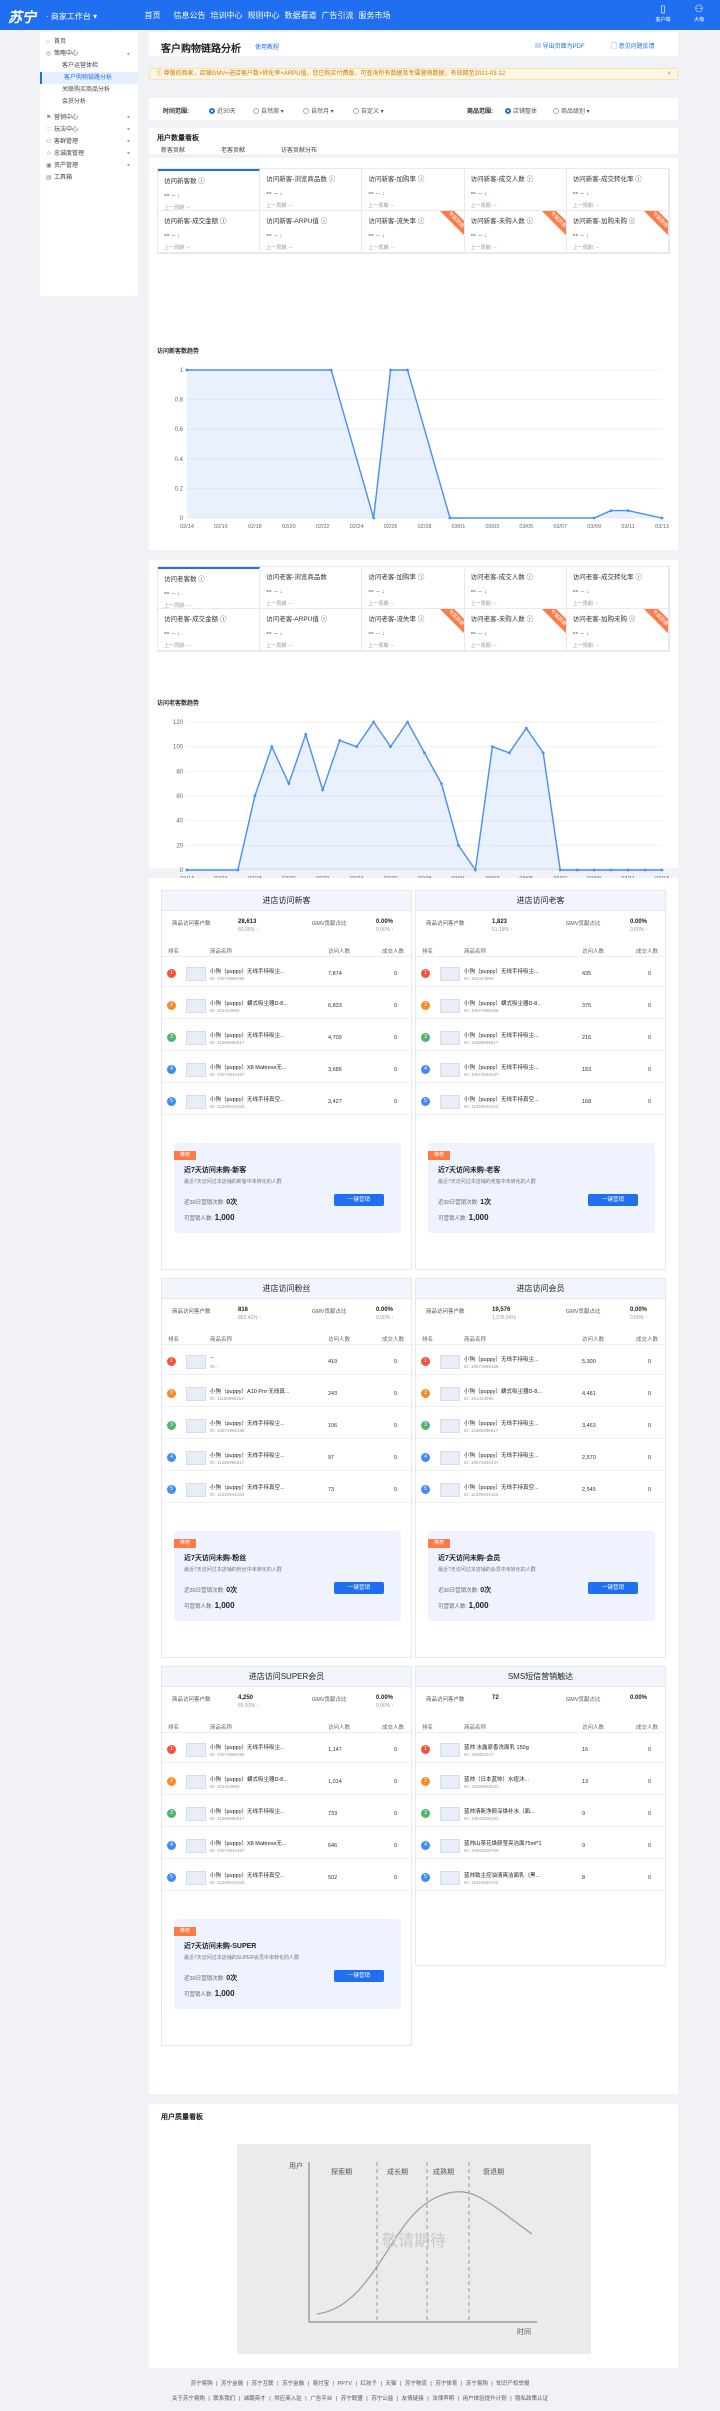  What do you see at coordinates (209, 190) in the screenshot?
I see `metric-card: 访问新客数 ⓘ -- -- ↓ 上一周期: --` at bounding box center [209, 190].